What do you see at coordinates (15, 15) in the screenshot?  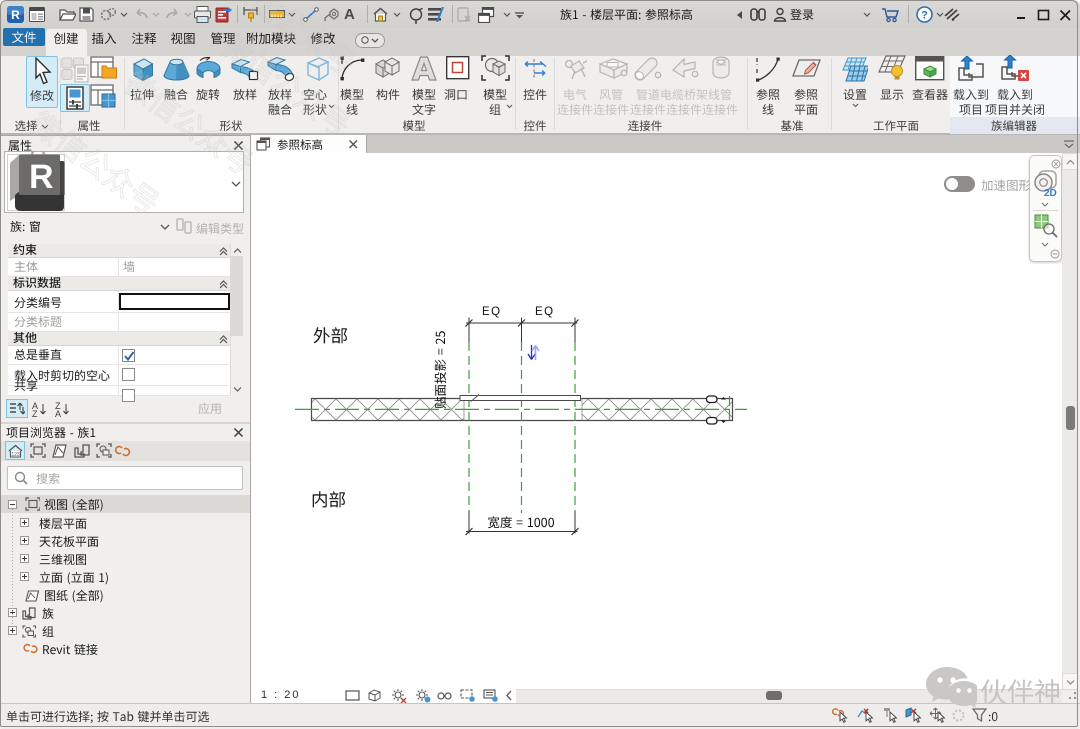 I see `svg-text: R` at bounding box center [15, 15].